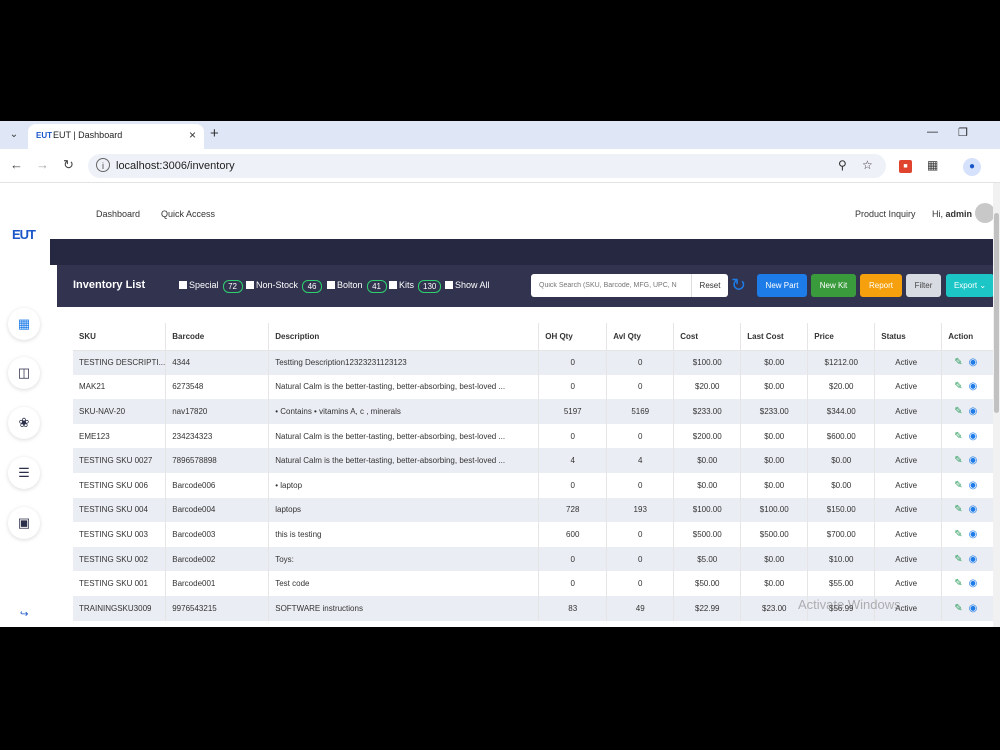 Image resolution: width=1000 pixels, height=750 pixels. Describe the element at coordinates (833, 285) in the screenshot. I see `new-kit-button: New Kit` at that location.